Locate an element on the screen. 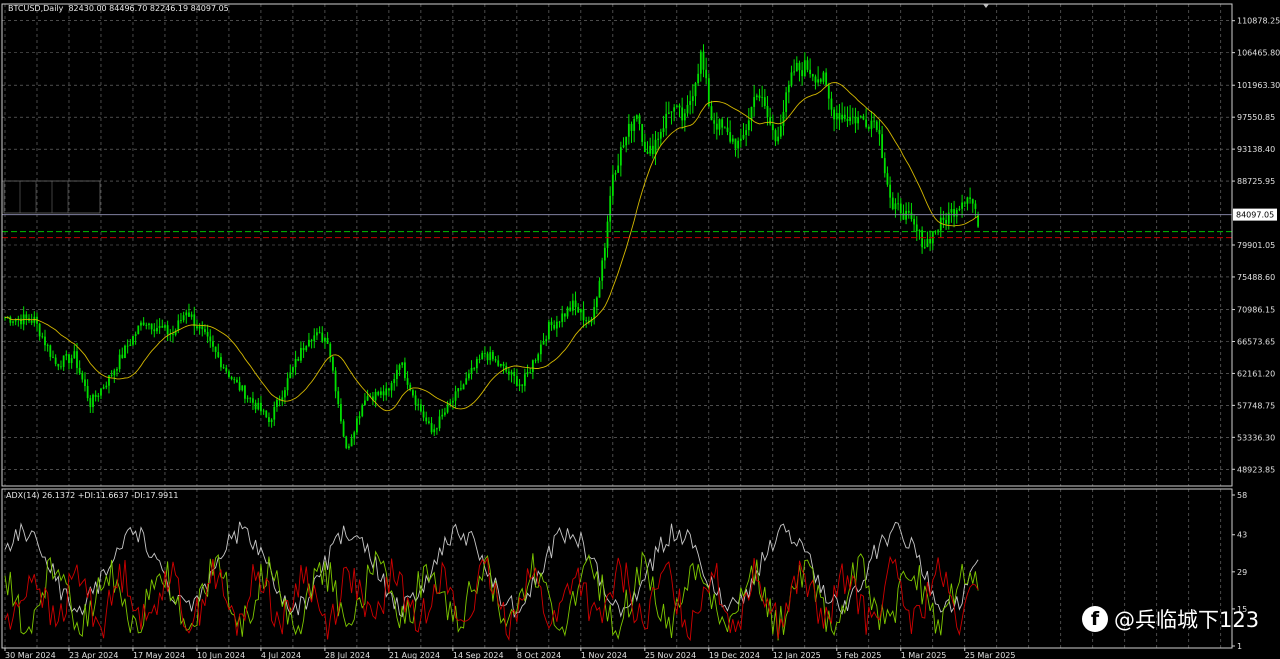 This screenshot has height=659, width=1280. minus-di-line is located at coordinates (491, 598).